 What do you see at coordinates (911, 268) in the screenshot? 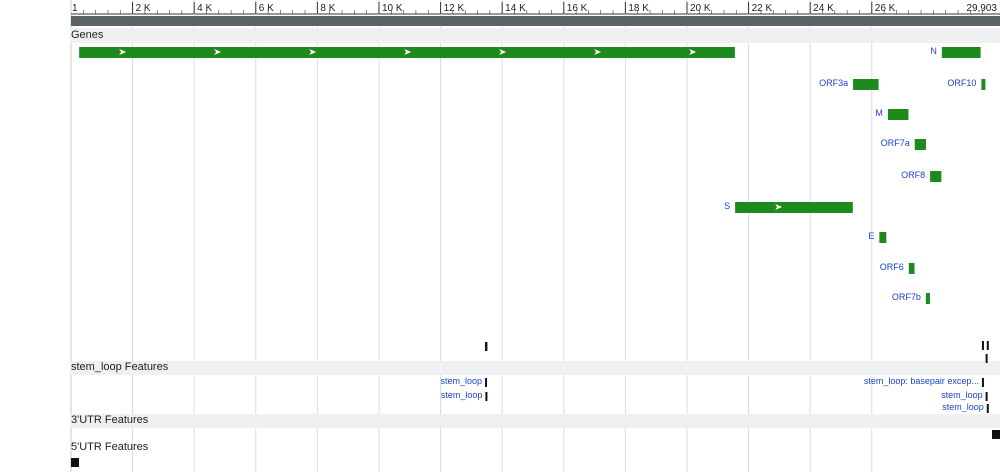
I see `gene-feature-orf6` at bounding box center [911, 268].